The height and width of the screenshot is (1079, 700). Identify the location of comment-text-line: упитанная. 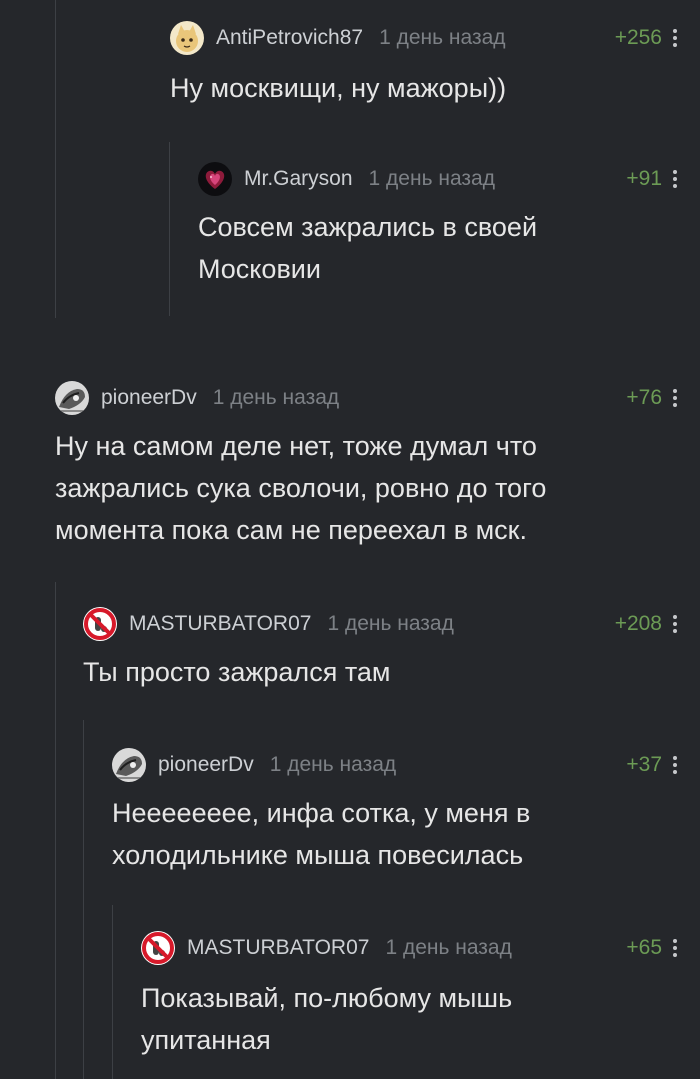
(206, 1040).